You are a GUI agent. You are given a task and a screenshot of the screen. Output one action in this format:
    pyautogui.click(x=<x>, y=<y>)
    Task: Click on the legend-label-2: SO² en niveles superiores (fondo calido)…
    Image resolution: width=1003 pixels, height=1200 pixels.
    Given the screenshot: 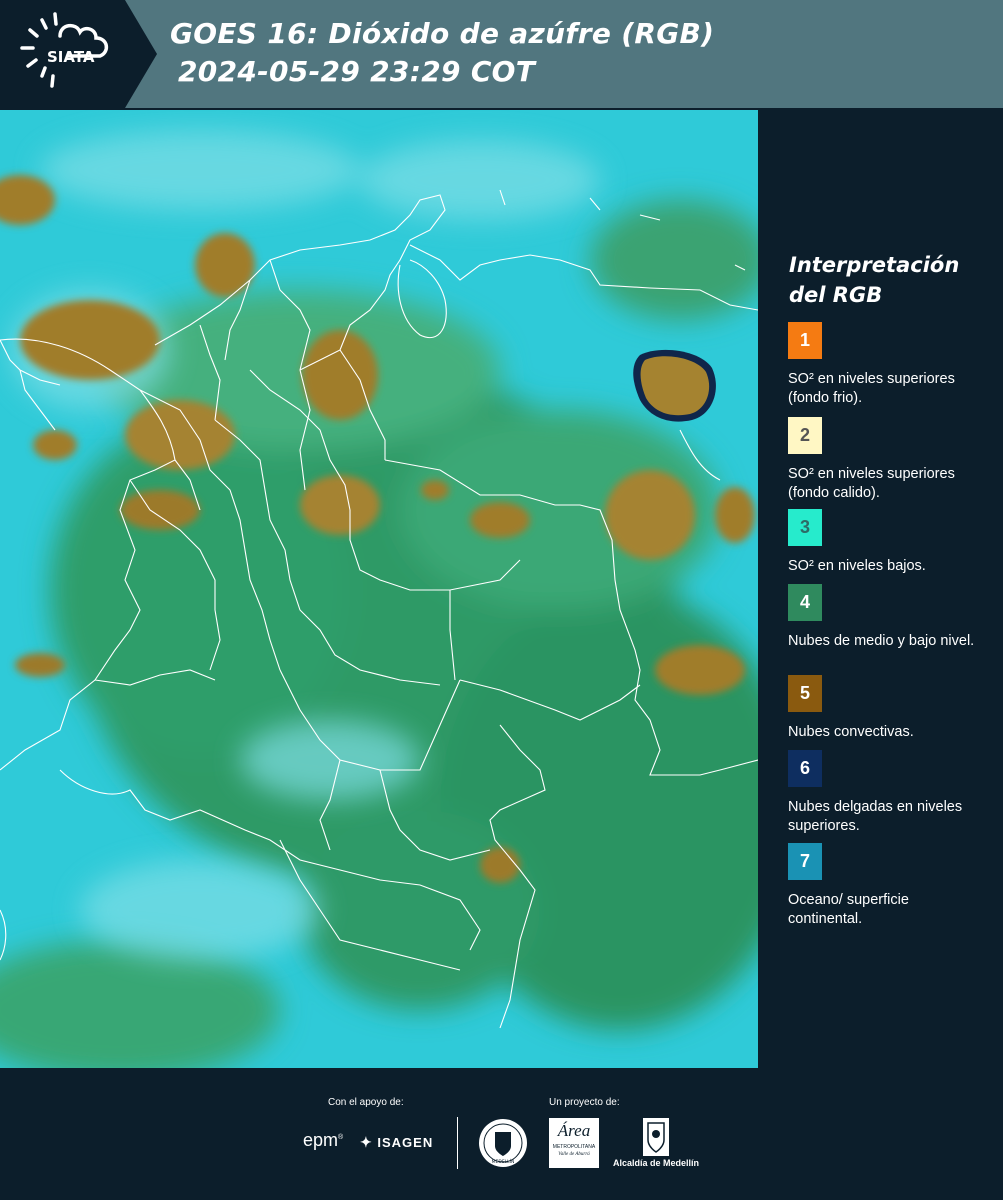 What is the action you would take?
    pyautogui.click(x=871, y=483)
    